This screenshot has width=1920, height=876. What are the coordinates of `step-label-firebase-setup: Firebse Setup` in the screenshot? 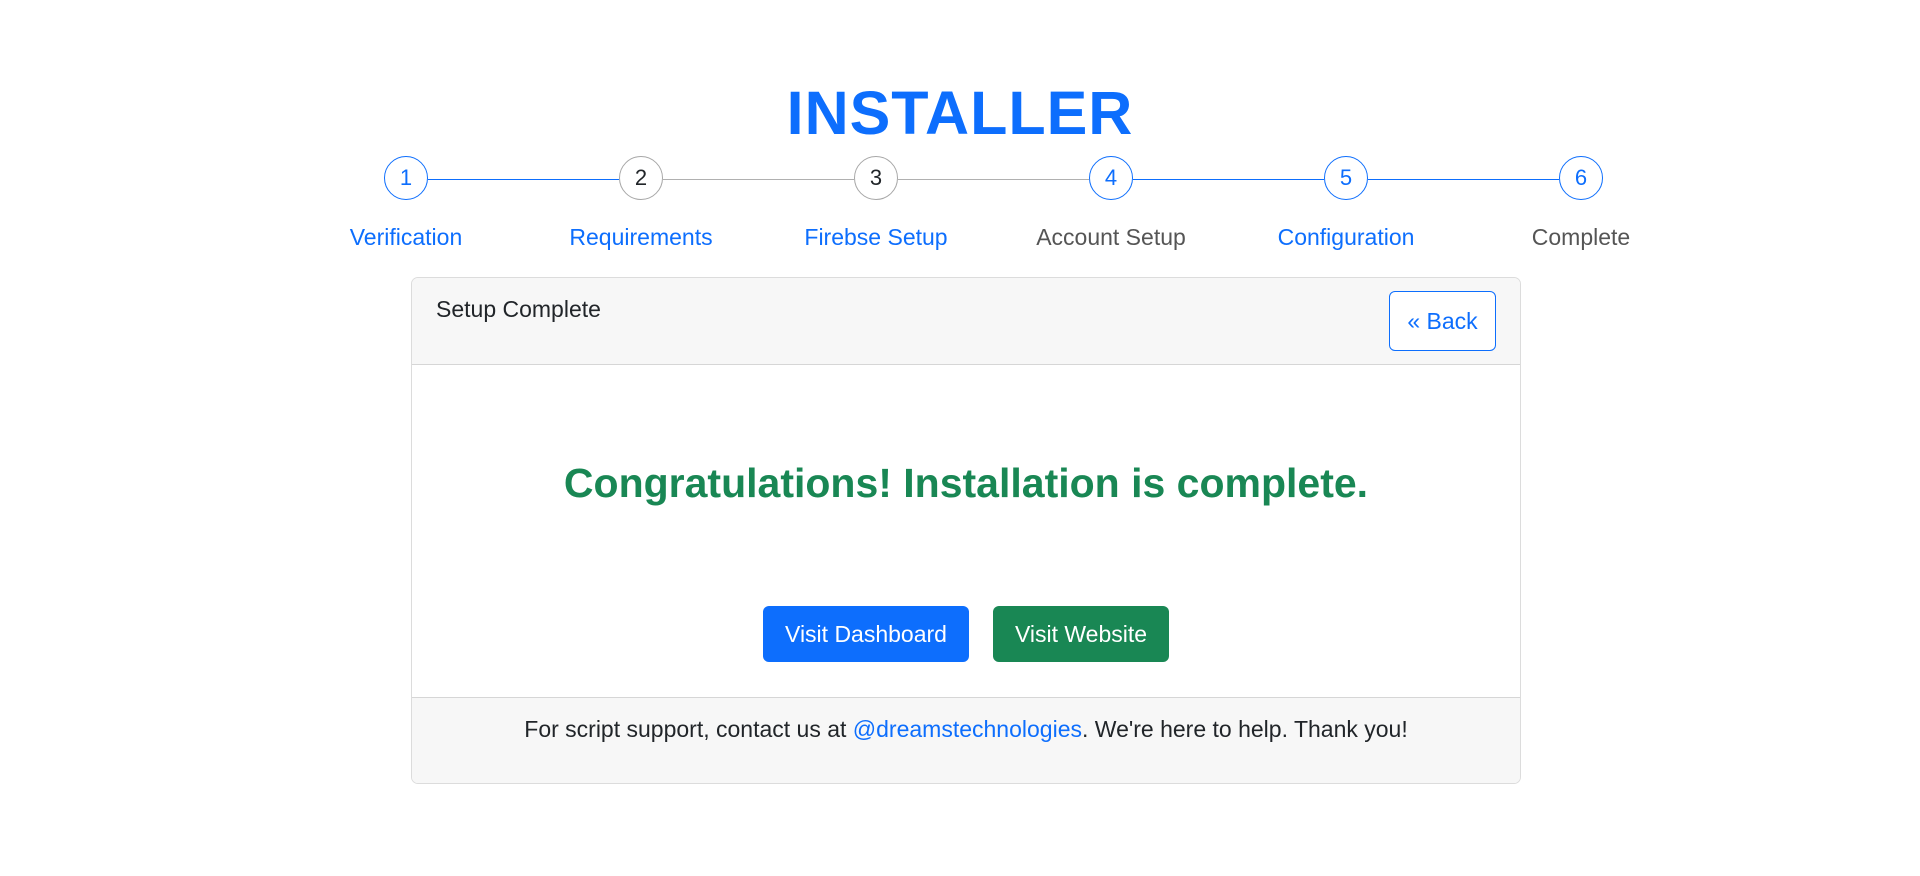 It's located at (876, 237).